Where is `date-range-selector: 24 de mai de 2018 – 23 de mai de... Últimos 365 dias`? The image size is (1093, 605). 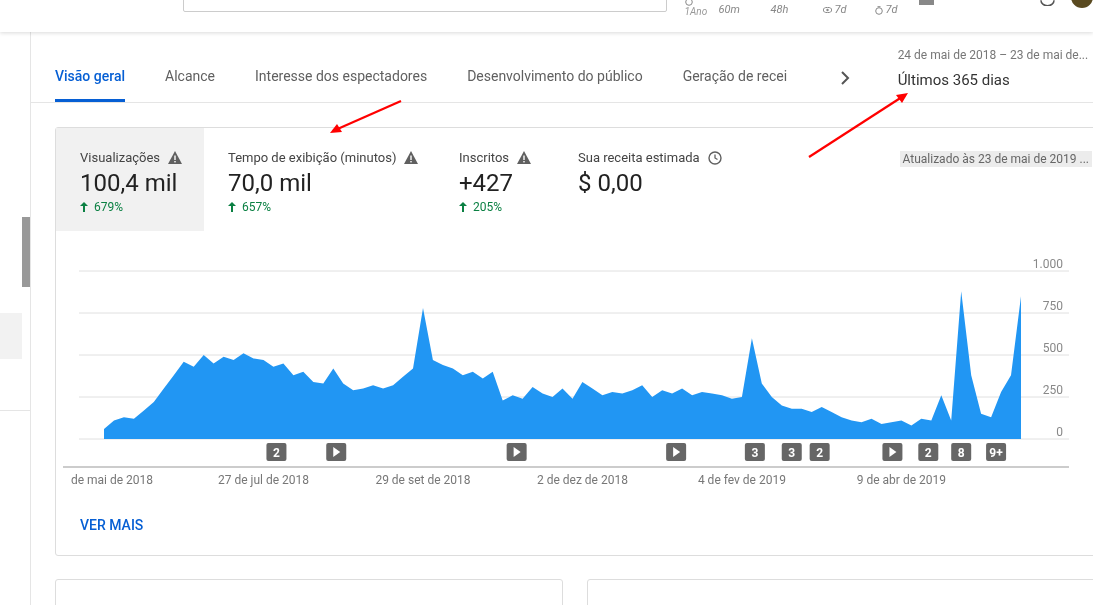 date-range-selector: 24 de mai de 2018 – 23 de mai de... Últimos 365 dias is located at coordinates (995, 66).